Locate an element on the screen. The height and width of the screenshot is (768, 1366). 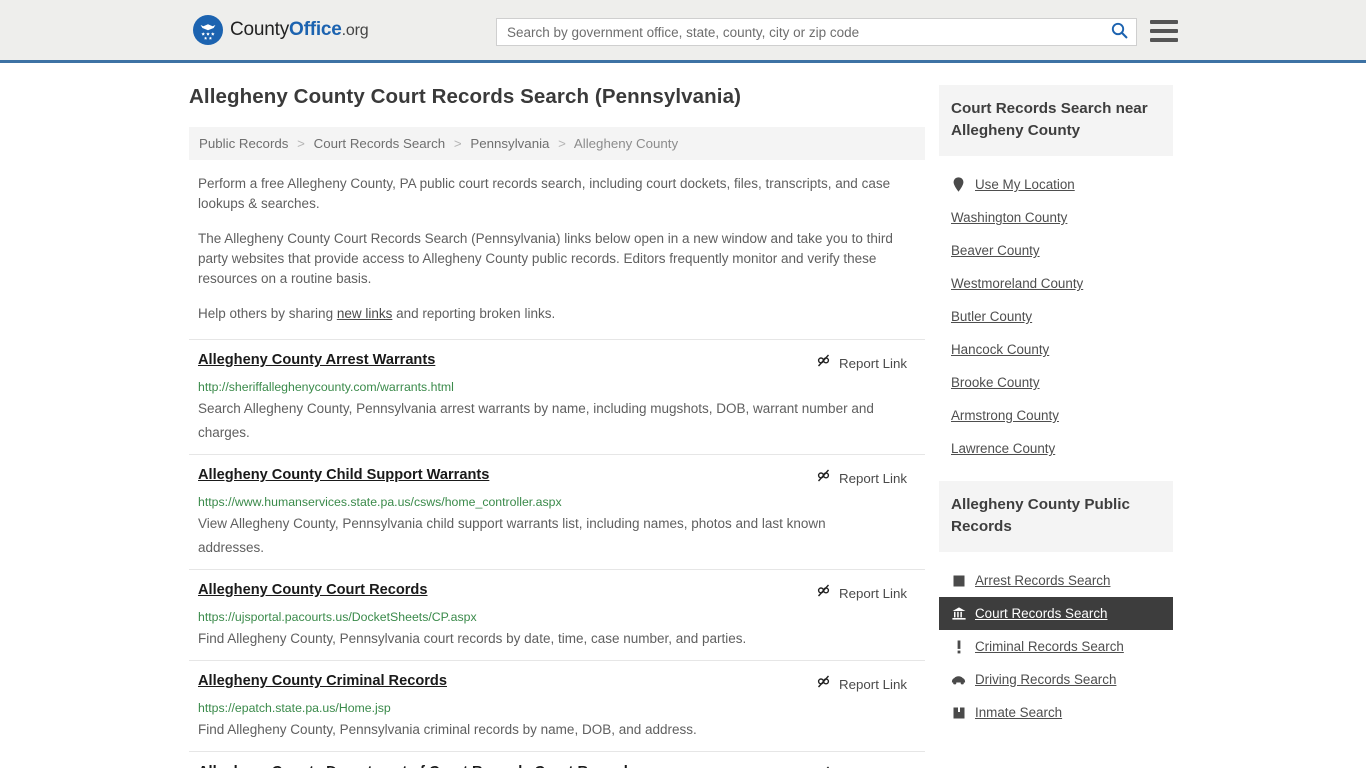
result-url: https://epatch.state.pa.us/Home.jsp is located at coordinates (561, 708).